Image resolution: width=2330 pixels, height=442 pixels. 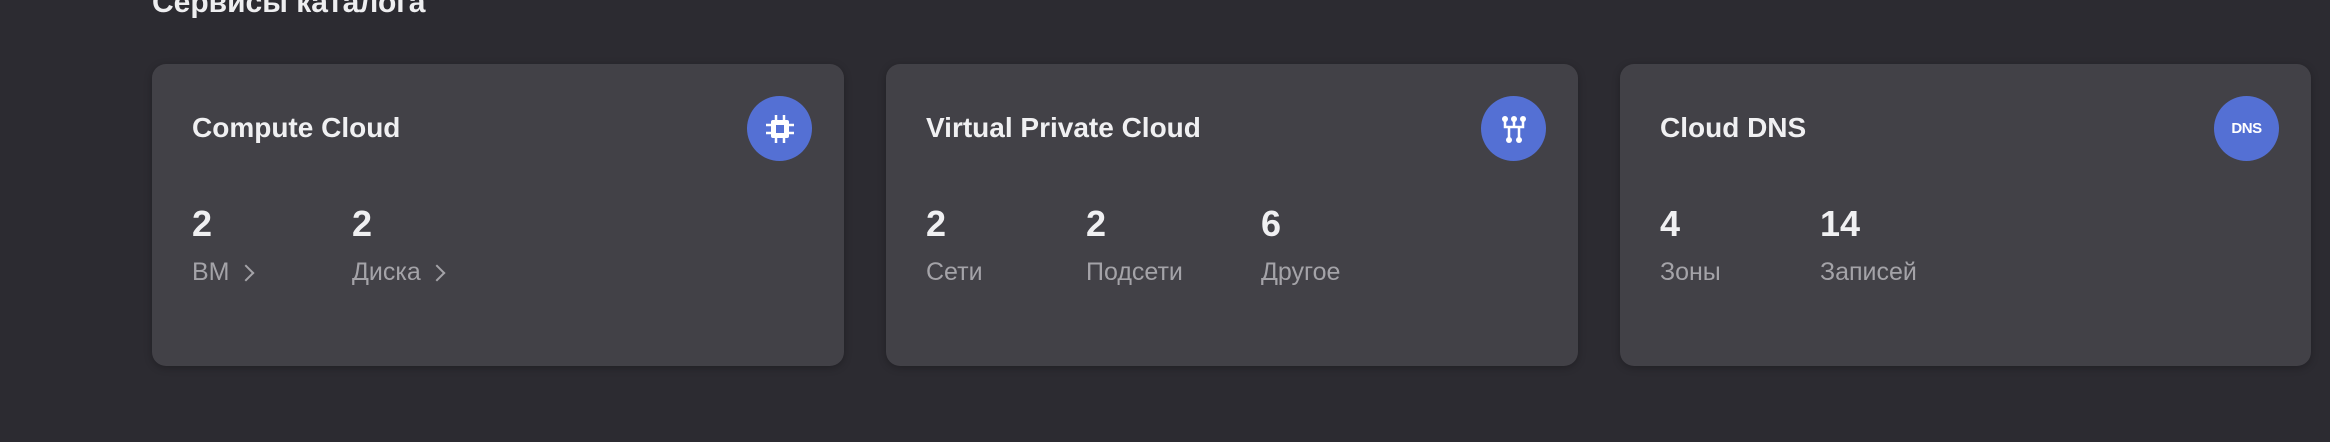 I want to click on cpu-icon, so click(x=779, y=128).